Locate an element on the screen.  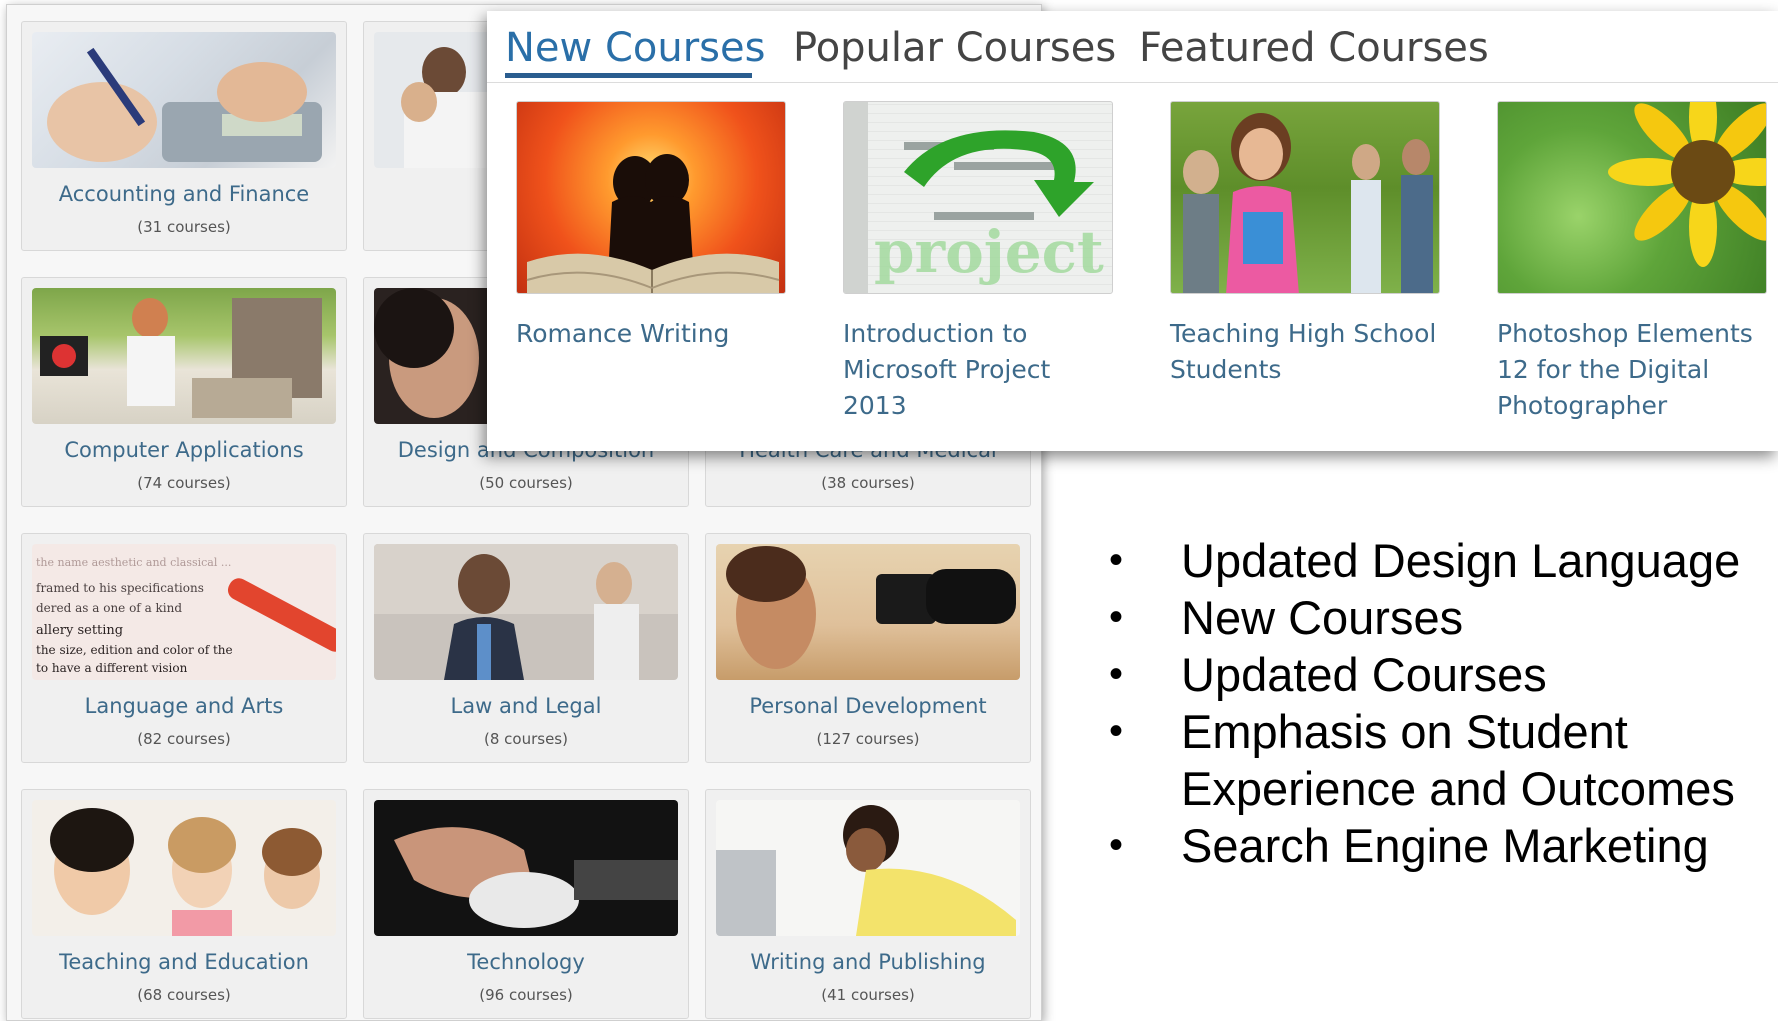
category-card-teaching: Teaching and Education (68 courses) is located at coordinates (184, 904).